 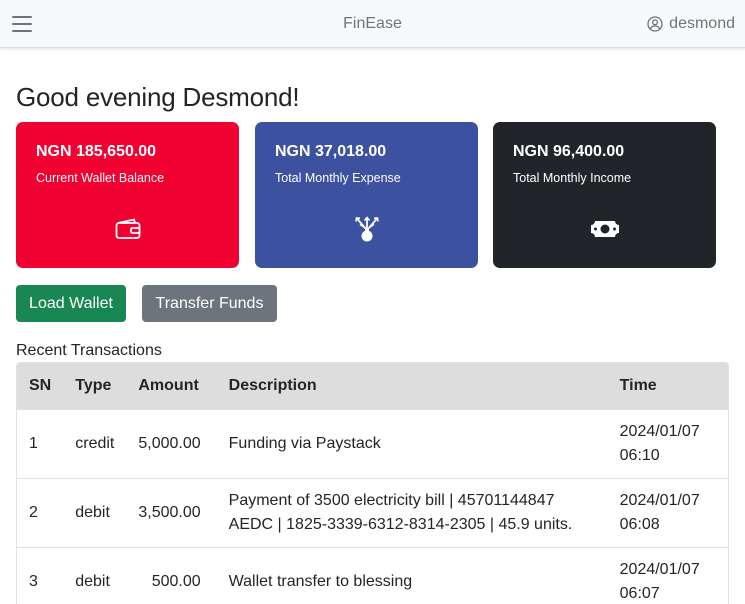 What do you see at coordinates (366, 195) in the screenshot?
I see `monthly-expense-card: NGN 37,018.00 Total Monthly Expense` at bounding box center [366, 195].